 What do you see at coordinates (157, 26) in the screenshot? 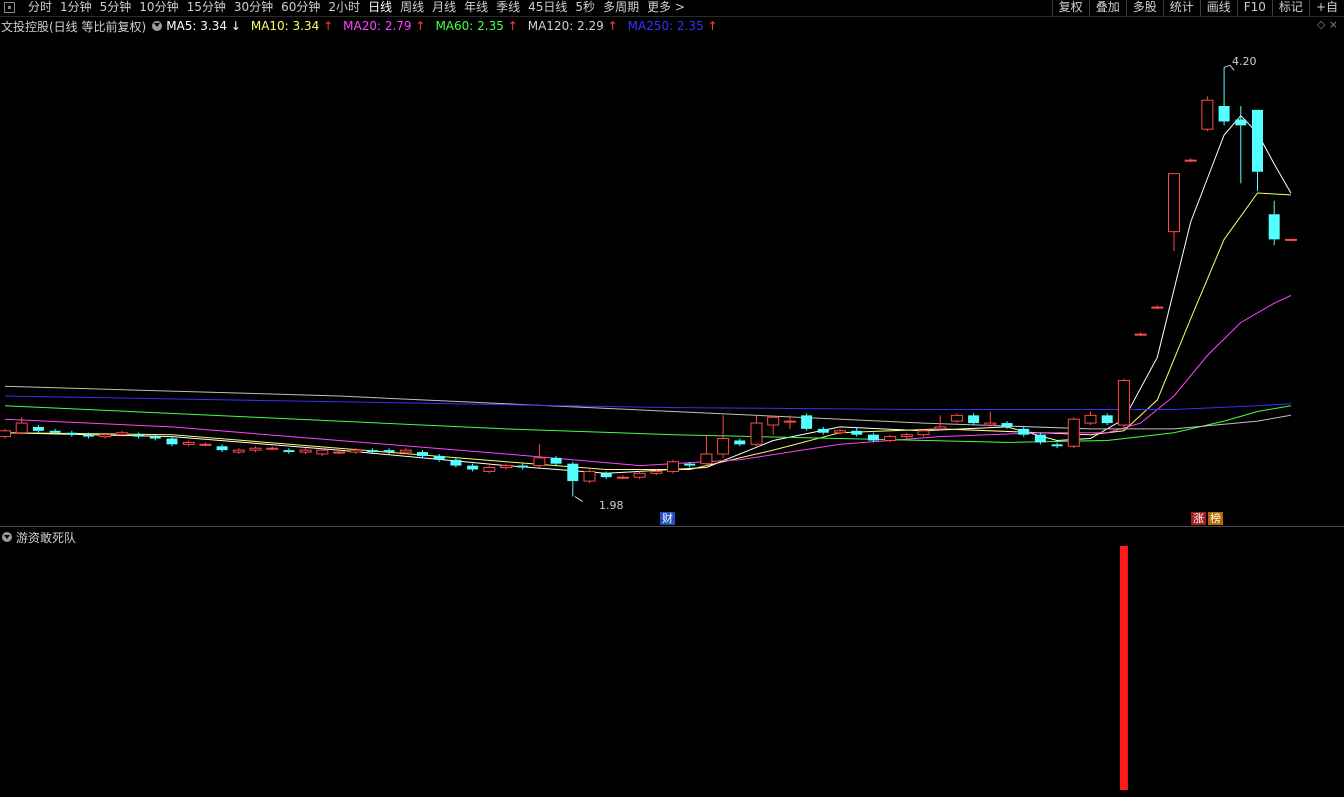
I see `settings-dropdown-icon` at bounding box center [157, 26].